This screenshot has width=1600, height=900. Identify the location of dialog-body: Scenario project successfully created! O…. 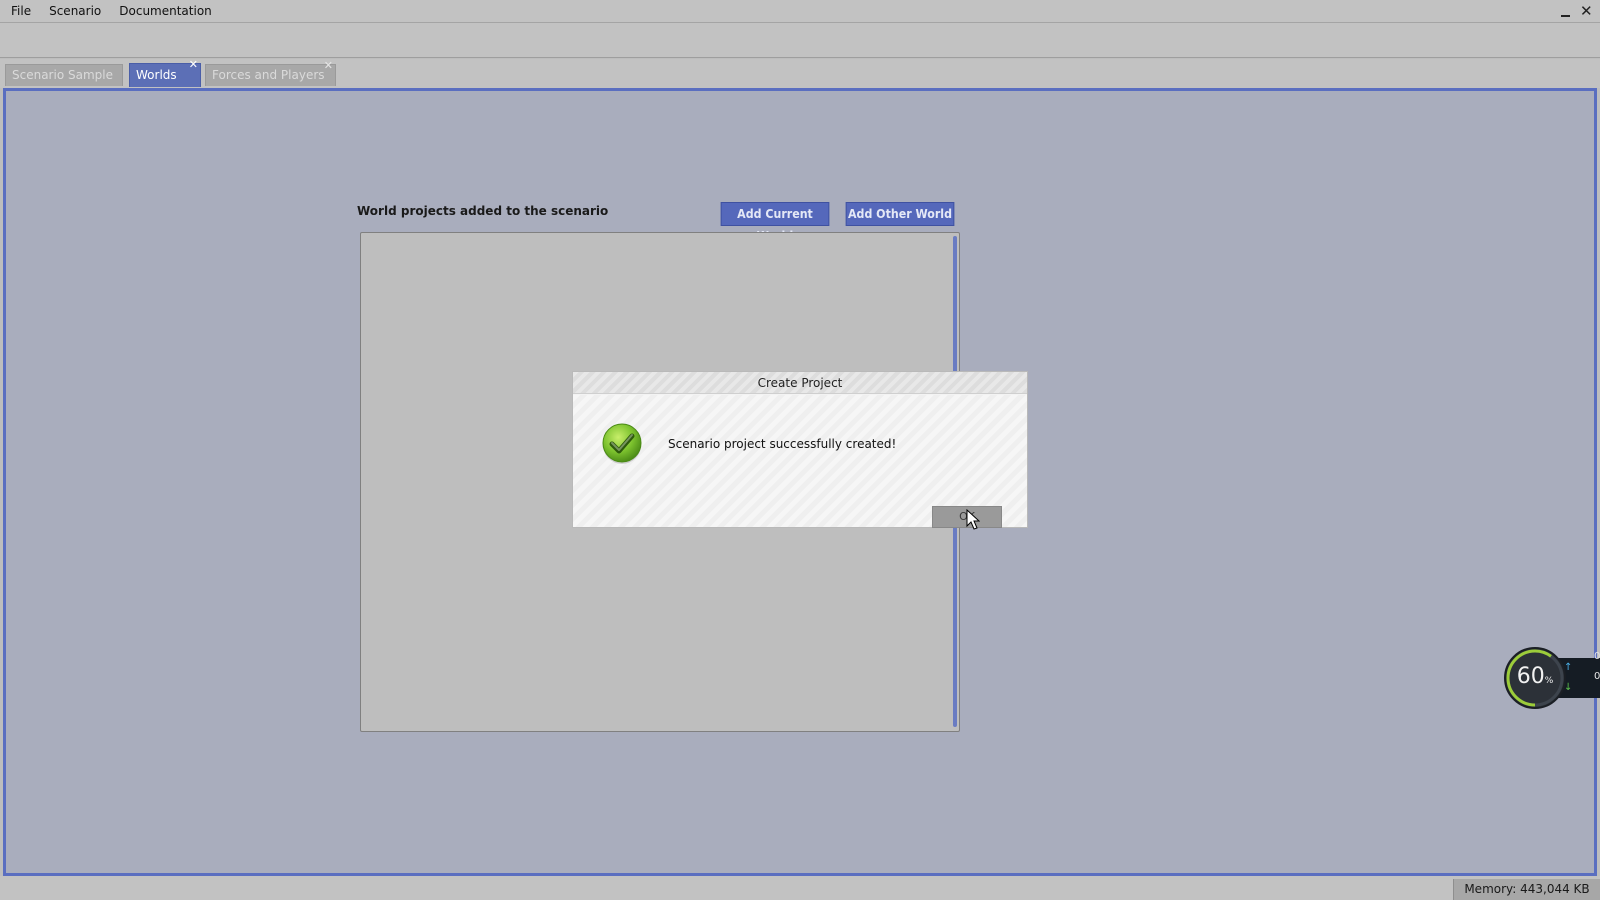
(800, 462).